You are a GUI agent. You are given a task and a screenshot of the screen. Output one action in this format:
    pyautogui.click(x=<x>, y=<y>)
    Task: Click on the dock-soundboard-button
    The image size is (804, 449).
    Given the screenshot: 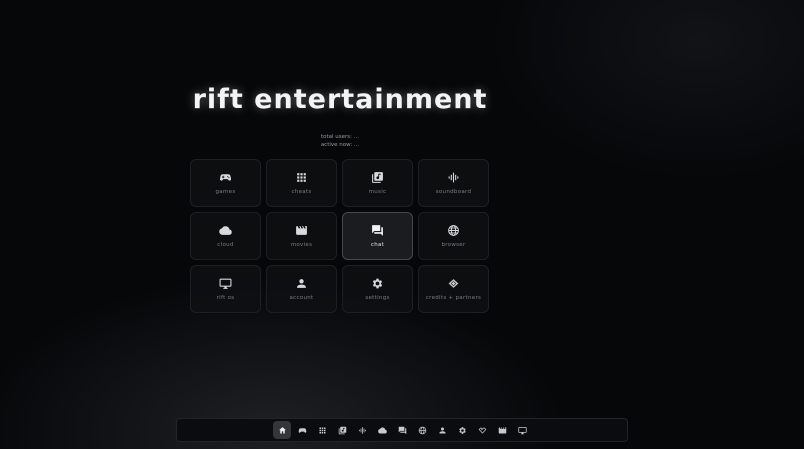 What is the action you would take?
    pyautogui.click(x=362, y=430)
    